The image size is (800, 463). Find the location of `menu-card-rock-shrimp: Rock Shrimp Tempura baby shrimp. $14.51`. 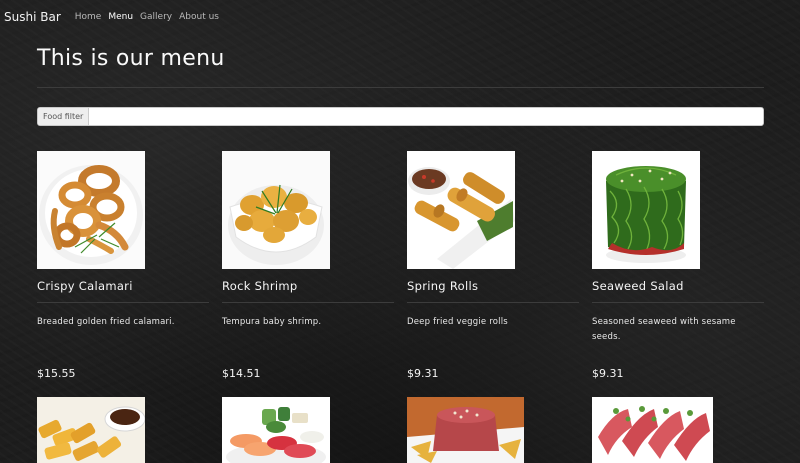

menu-card-rock-shrimp: Rock Shrimp Tempura baby shrimp. $14.51 is located at coordinates (308, 265).